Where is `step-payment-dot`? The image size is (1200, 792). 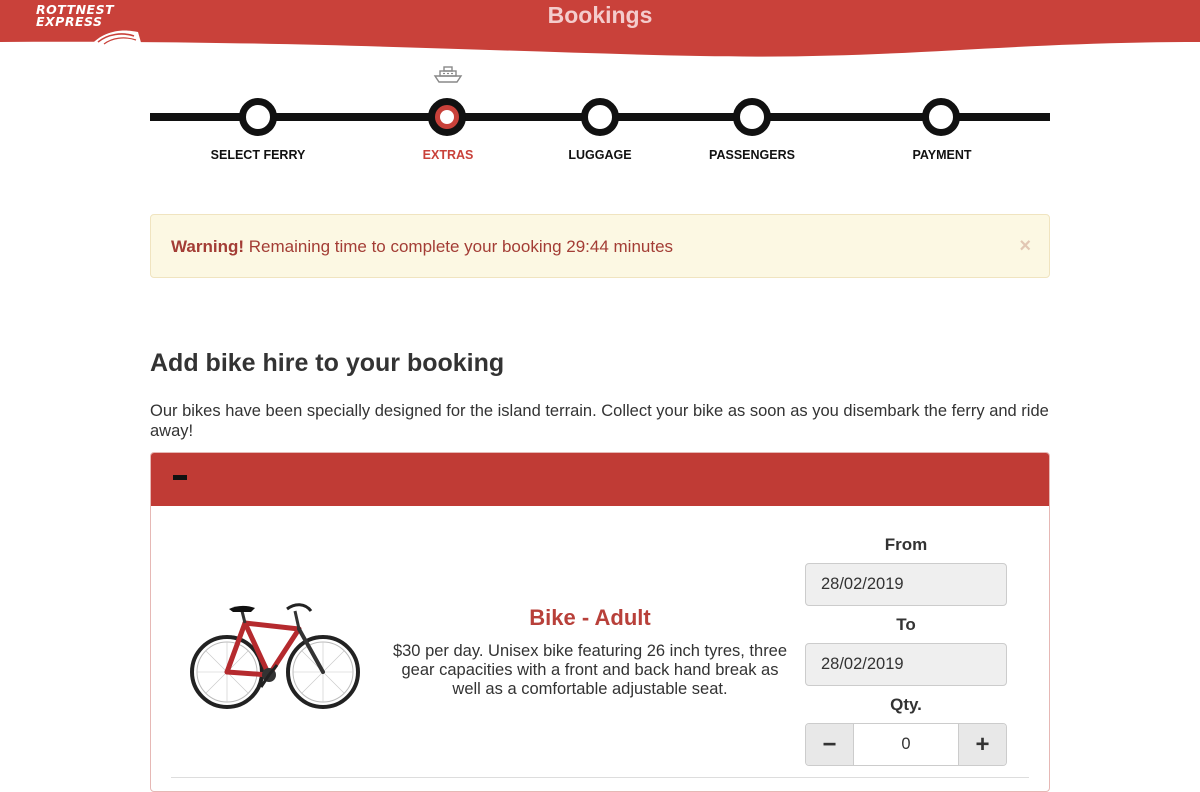
step-payment-dot is located at coordinates (941, 117).